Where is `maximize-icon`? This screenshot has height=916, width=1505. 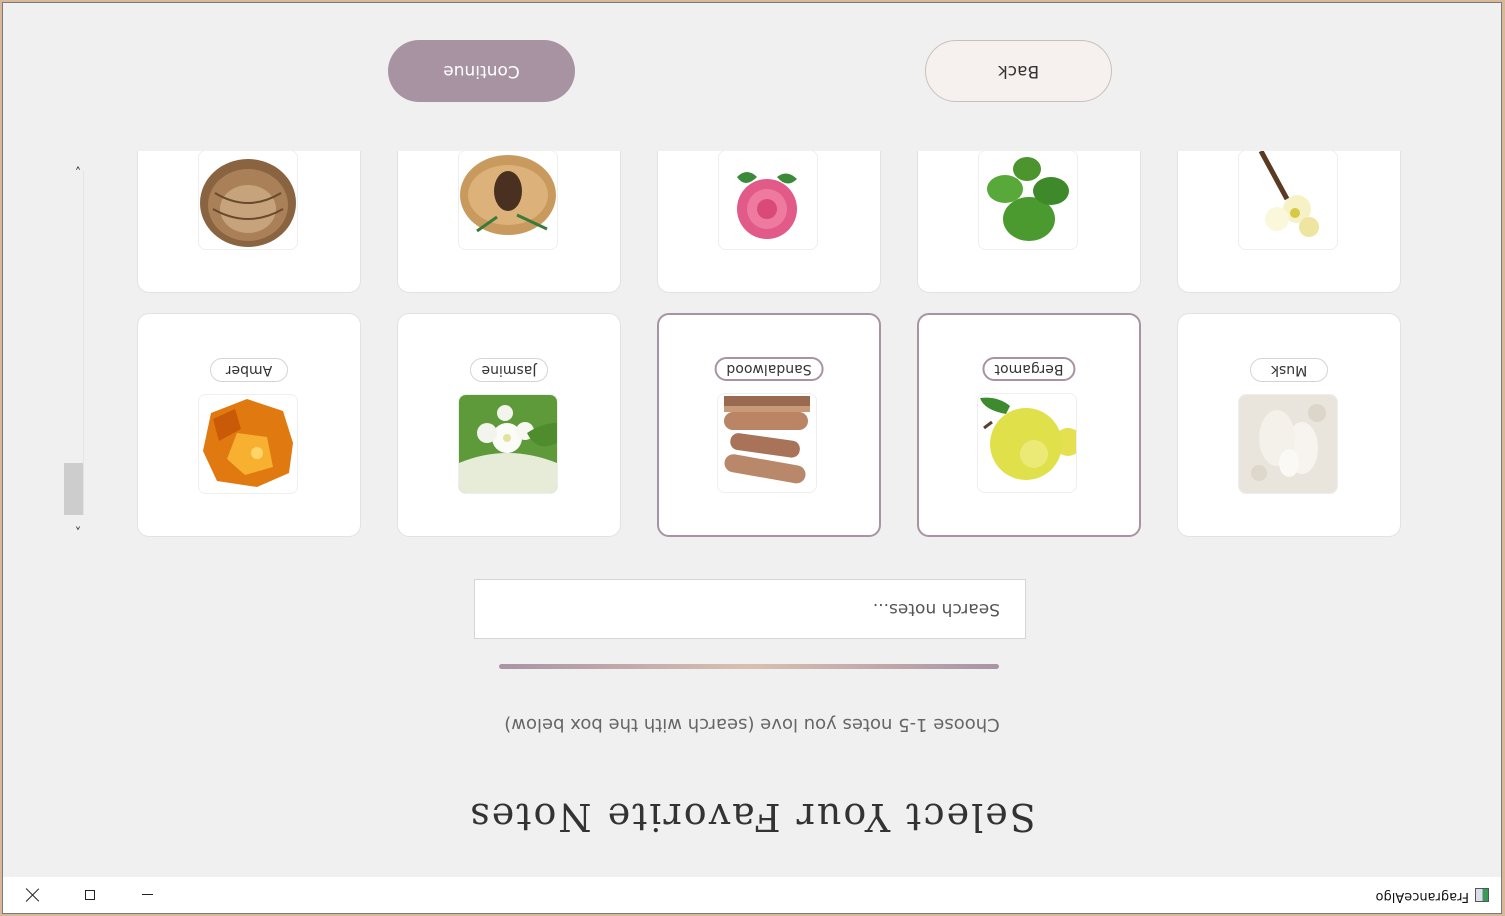 maximize-icon is located at coordinates (90, 895).